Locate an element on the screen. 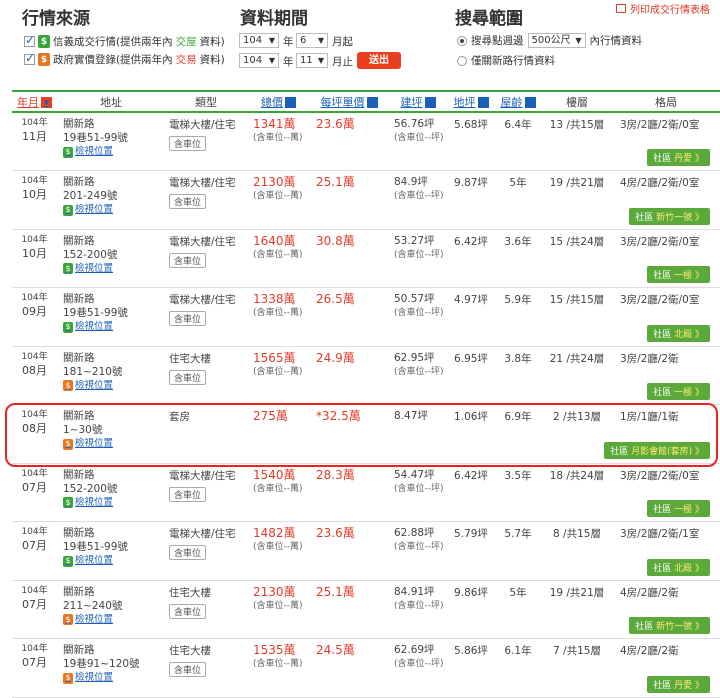  cell-building-area: 53.27坪 (含車位--坪) is located at coordinates (418, 258).